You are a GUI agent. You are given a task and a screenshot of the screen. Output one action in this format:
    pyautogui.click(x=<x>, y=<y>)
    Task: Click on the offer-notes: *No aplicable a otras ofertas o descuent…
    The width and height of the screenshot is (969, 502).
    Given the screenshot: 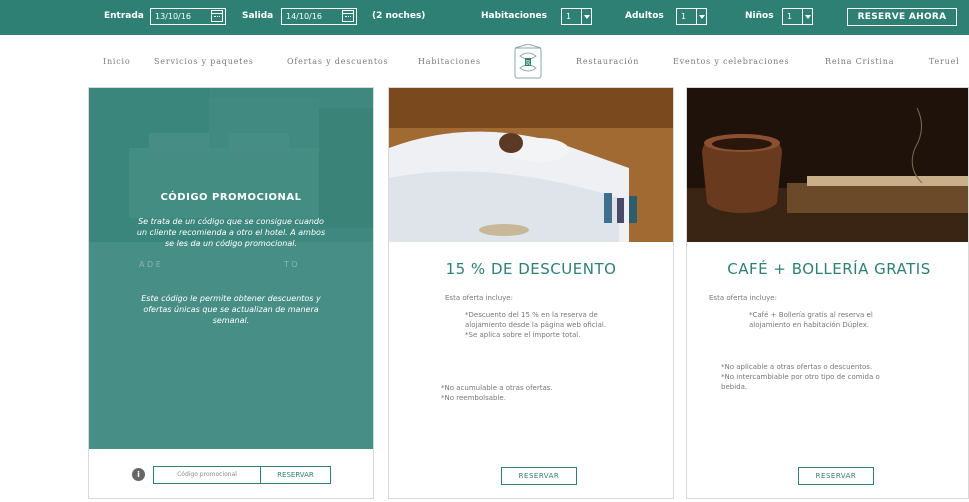 What is the action you would take?
    pyautogui.click(x=811, y=377)
    